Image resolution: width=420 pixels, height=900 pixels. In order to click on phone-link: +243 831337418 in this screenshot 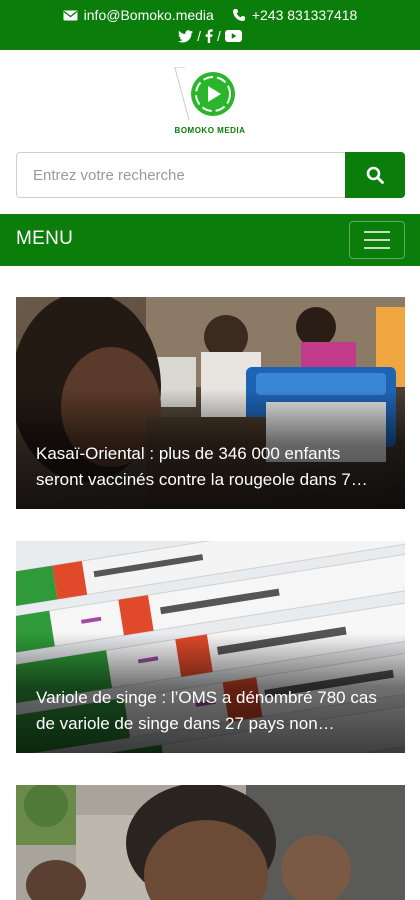, I will do `click(295, 15)`.